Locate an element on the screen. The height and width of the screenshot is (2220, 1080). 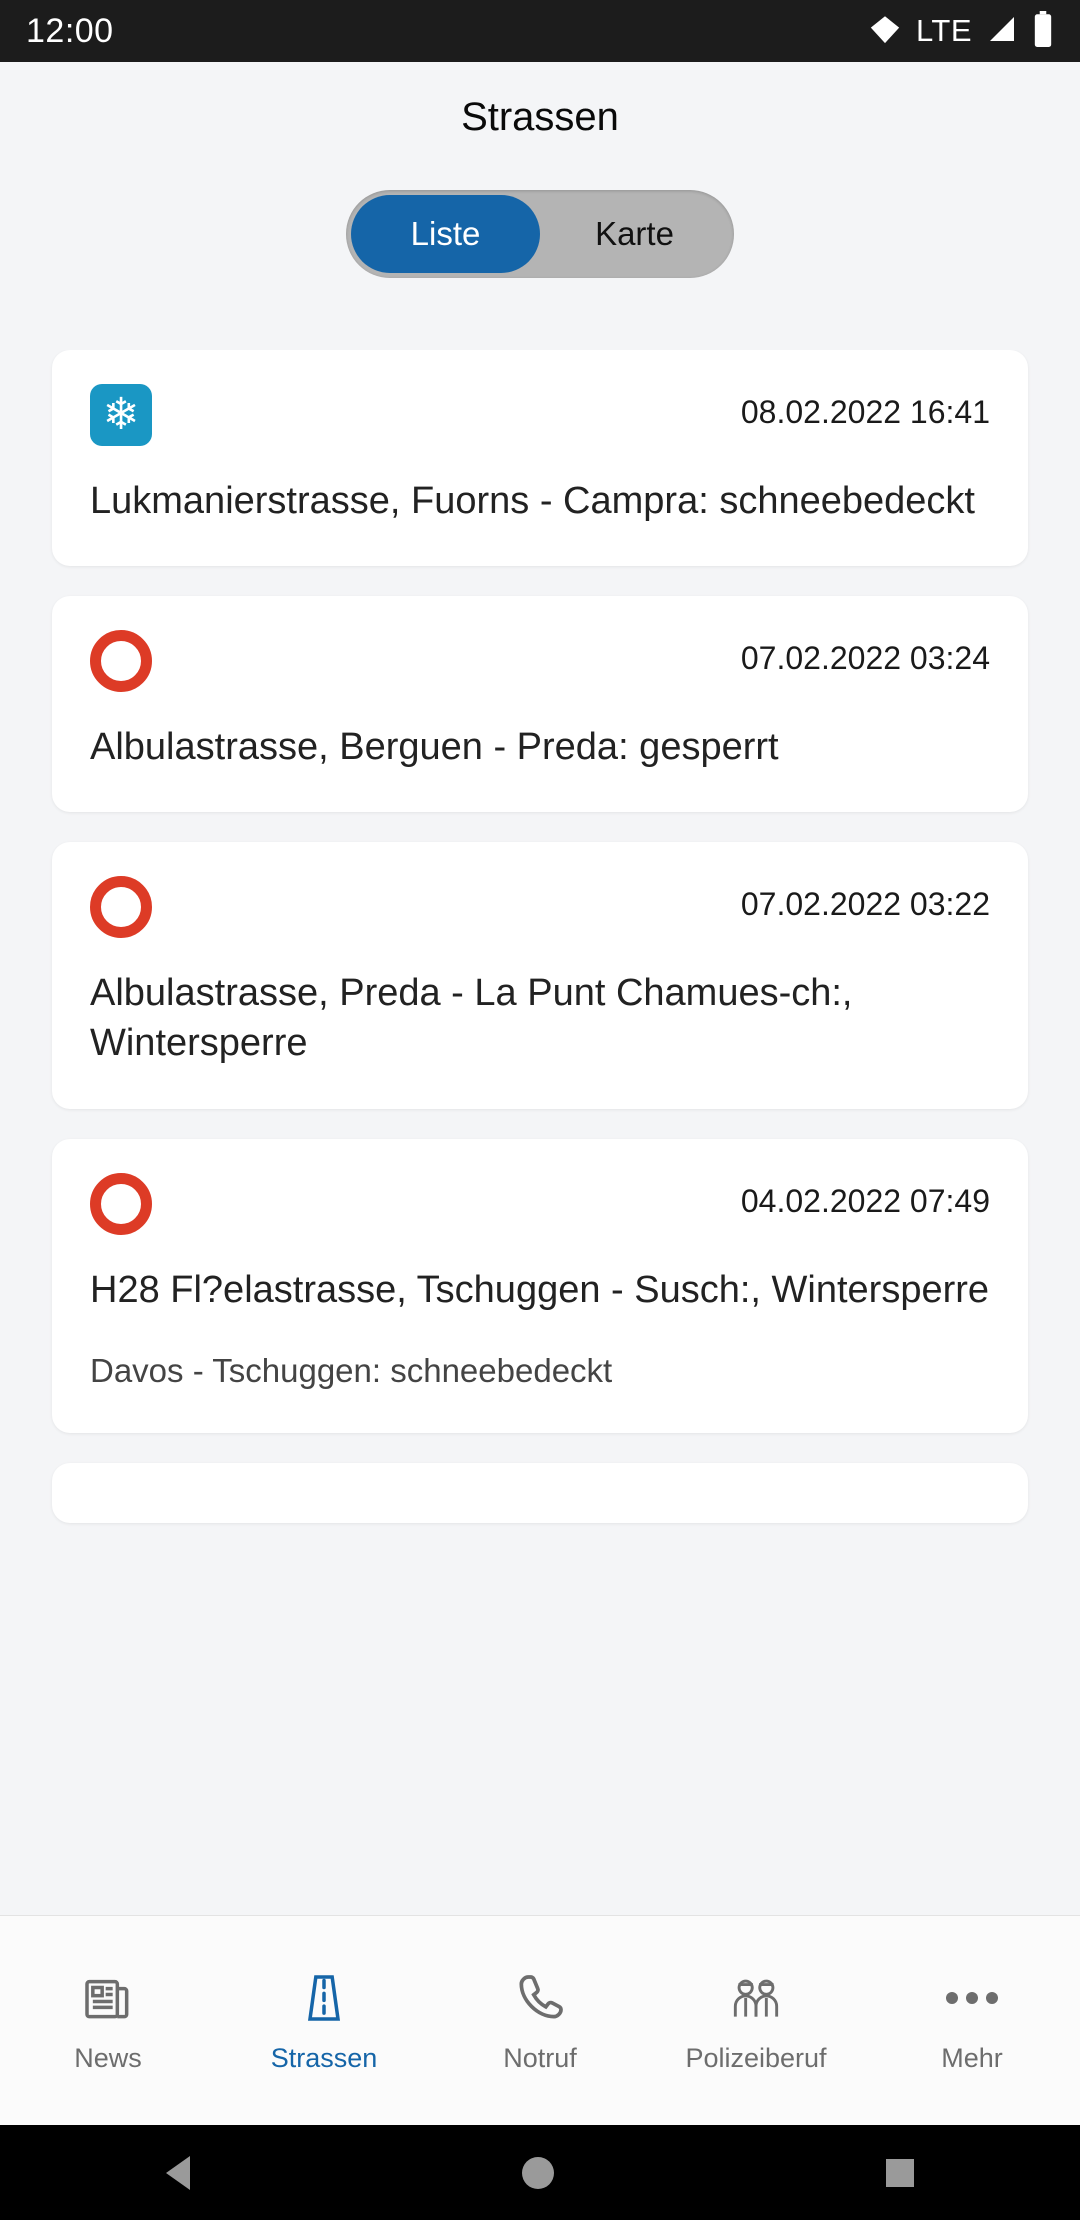
nav-item-mehr: Mehr is located at coordinates (972, 2020).